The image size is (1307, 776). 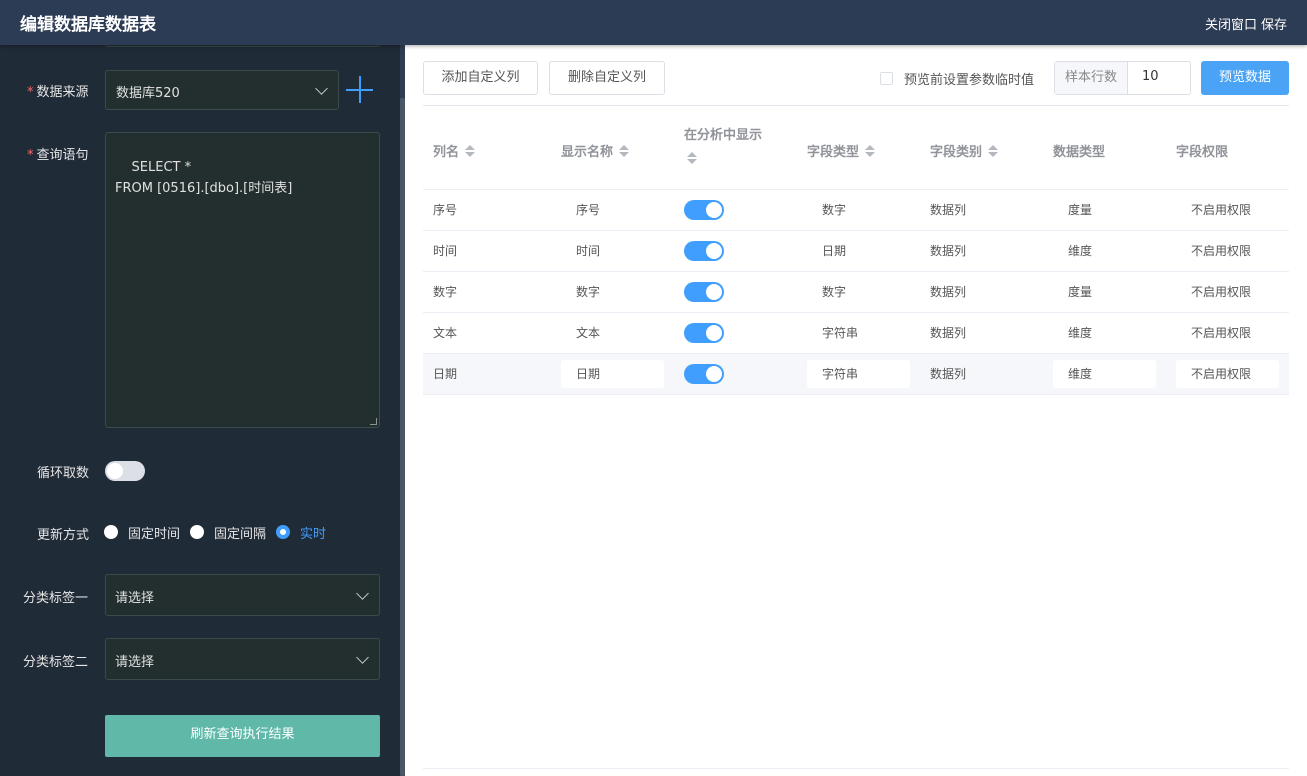 I want to click on th-display-name: 显示名称, so click(x=595, y=150).